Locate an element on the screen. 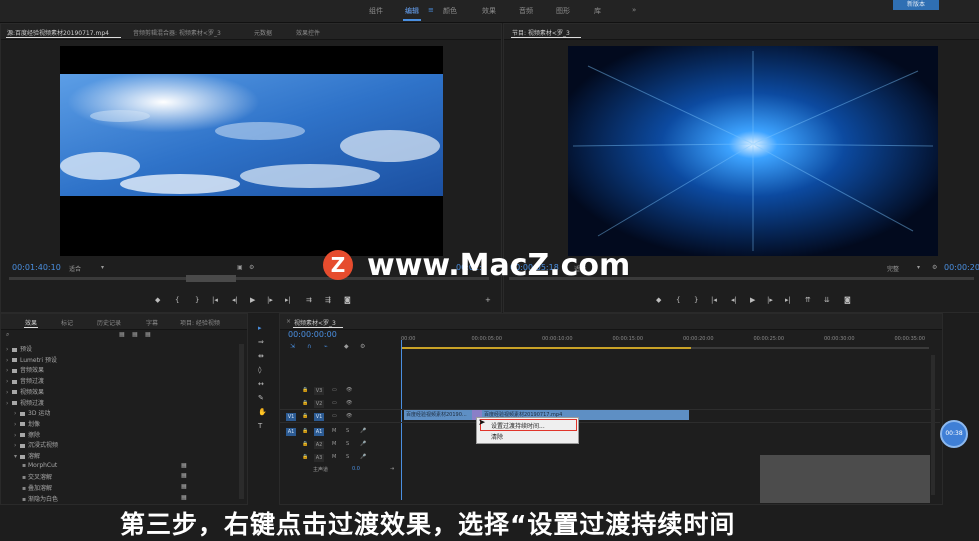 This screenshot has height=541, width=979. effects-tree-item: ›擦除 is located at coordinates (27, 434).